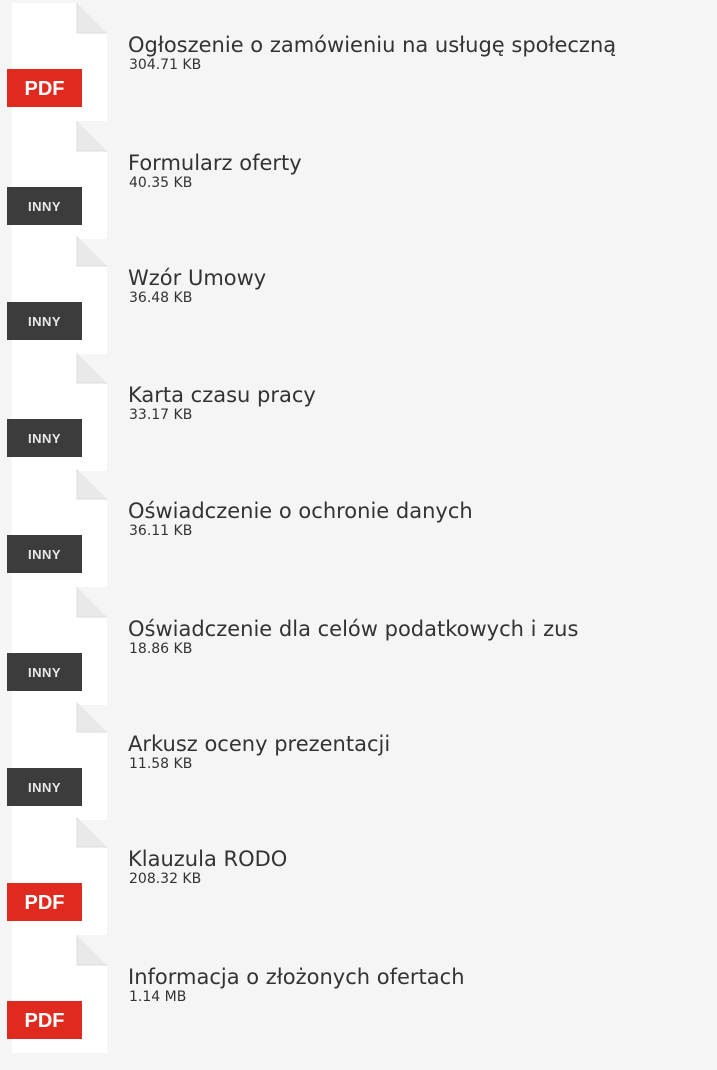 The height and width of the screenshot is (1070, 717). Describe the element at coordinates (158, 997) in the screenshot. I see `file-size: 1.14 MB` at that location.